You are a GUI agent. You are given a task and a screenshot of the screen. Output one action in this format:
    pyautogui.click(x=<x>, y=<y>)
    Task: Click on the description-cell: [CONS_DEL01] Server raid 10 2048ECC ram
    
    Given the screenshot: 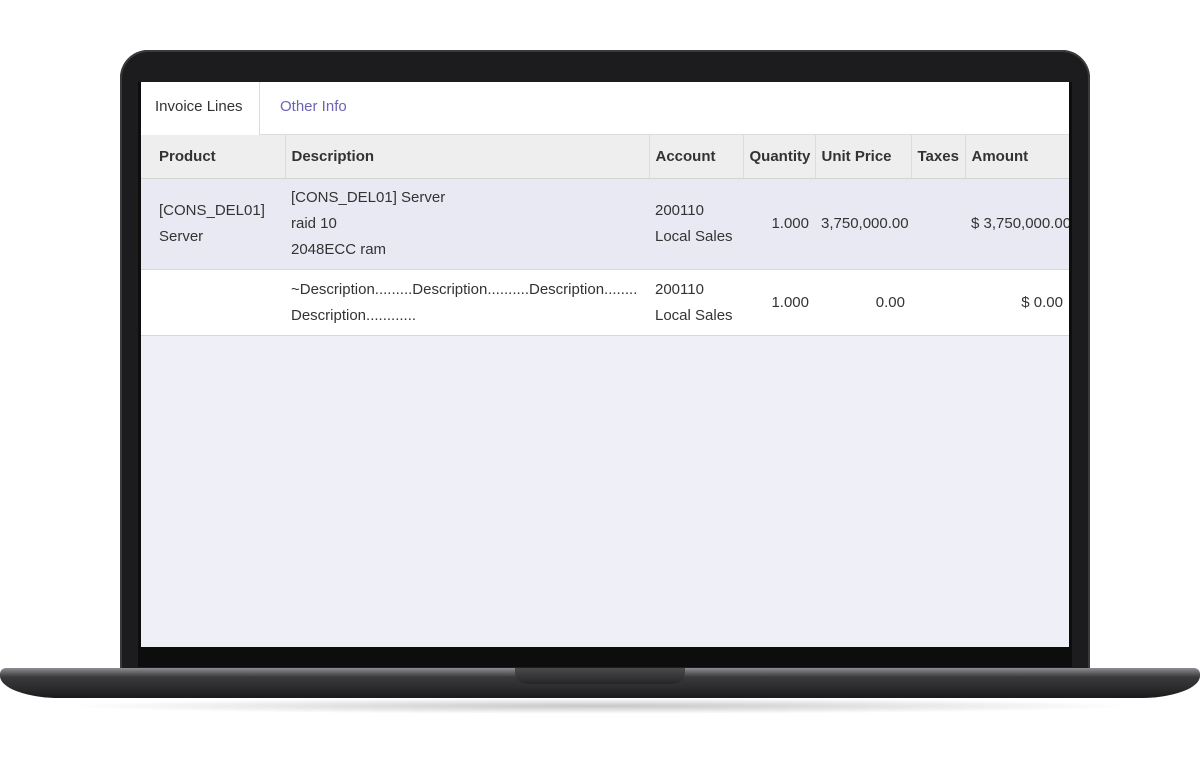 What is the action you would take?
    pyautogui.click(x=467, y=224)
    